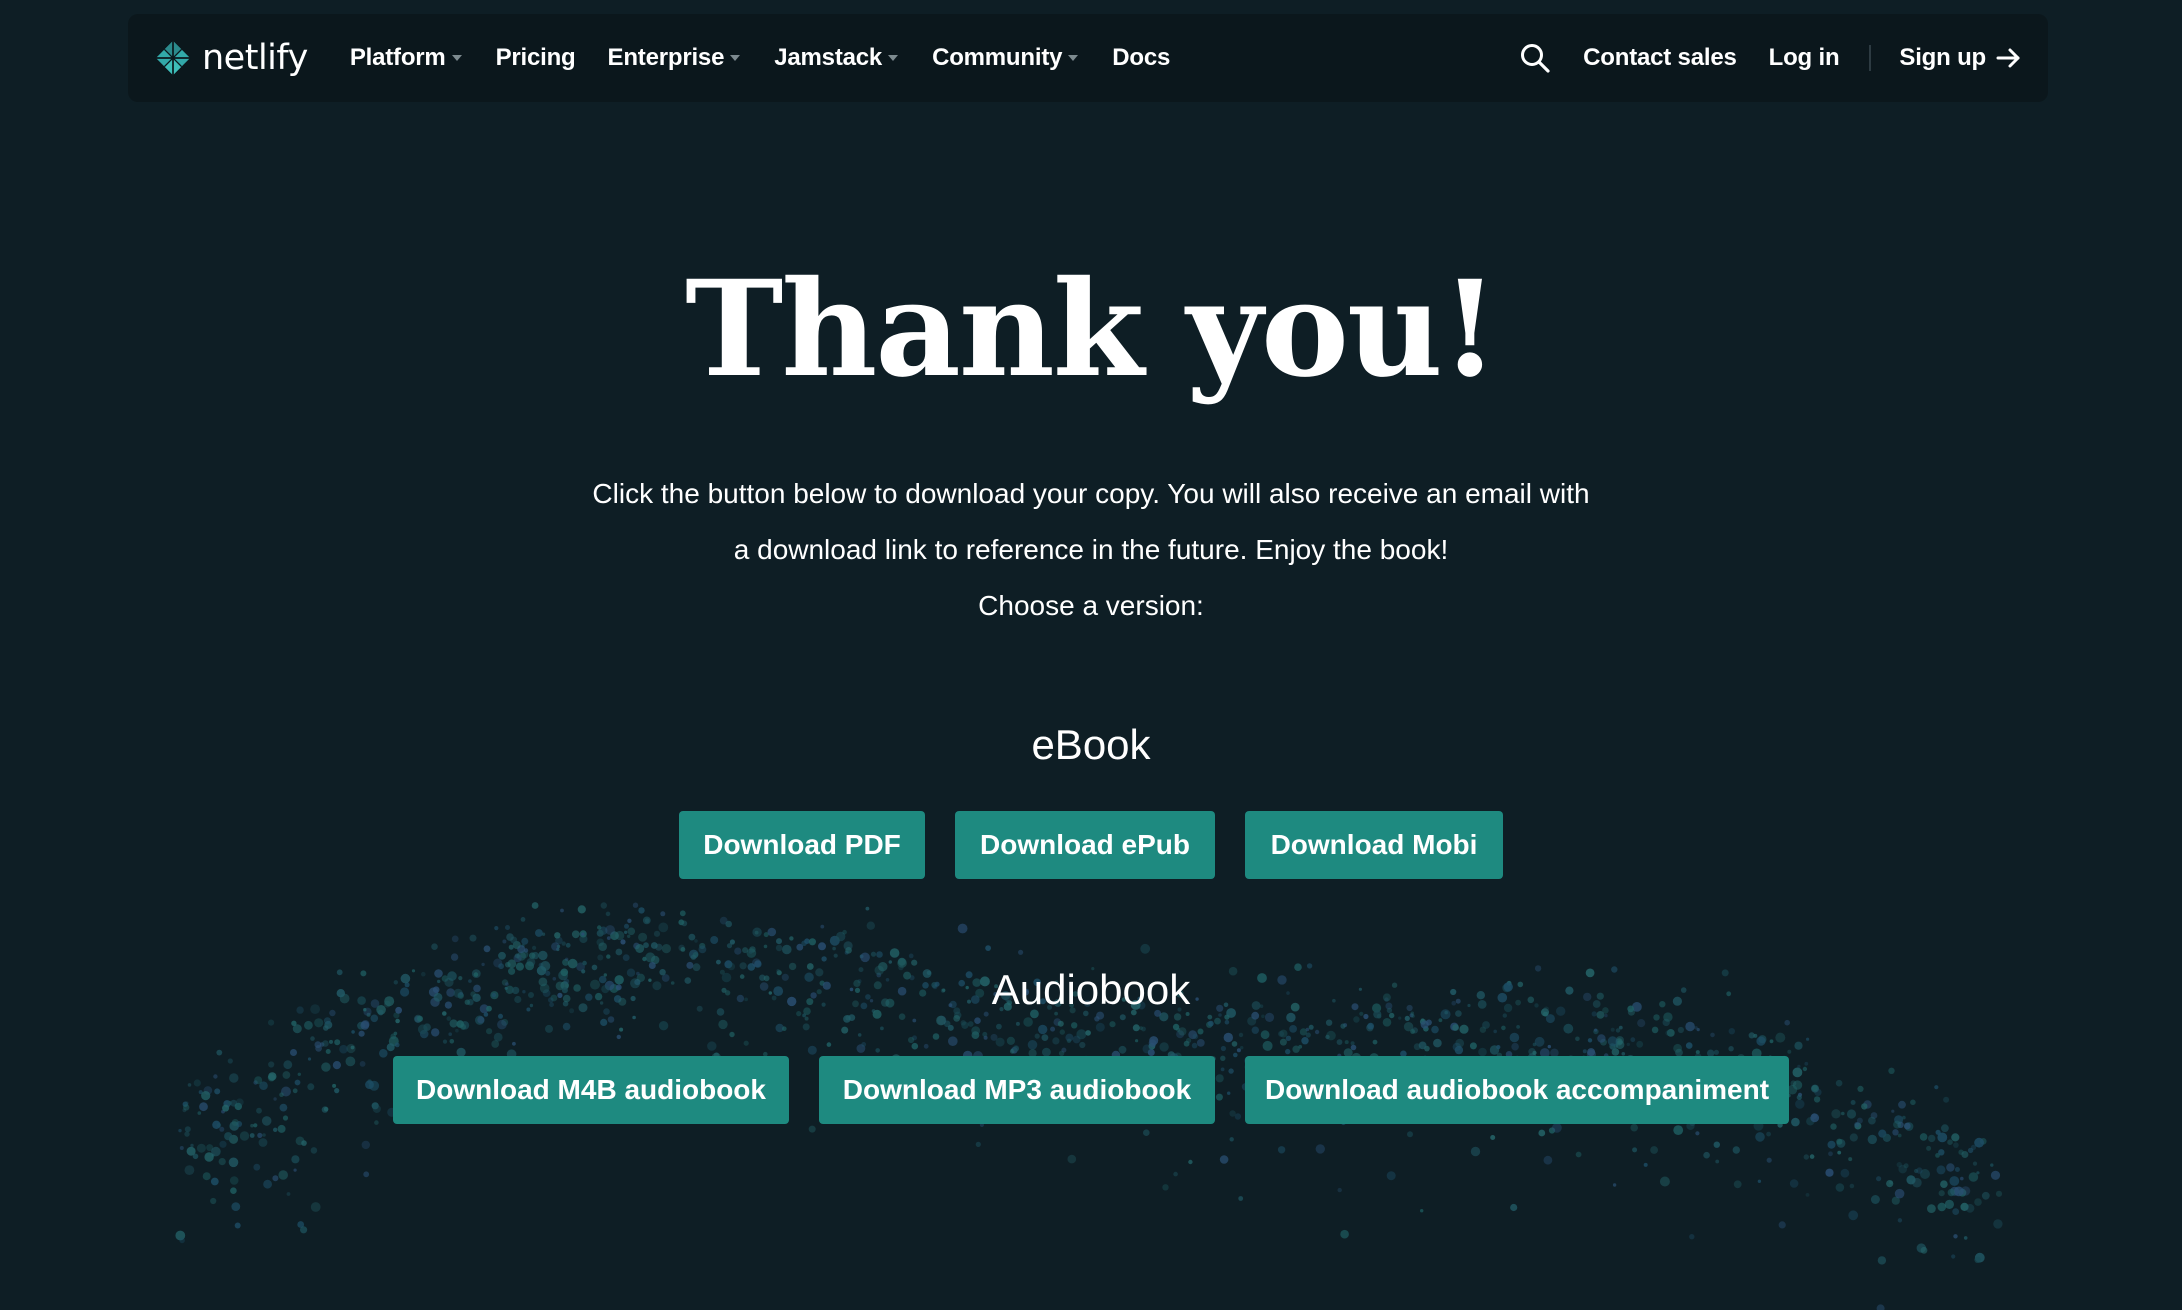 The image size is (2182, 1310). What do you see at coordinates (1091, 989) in the screenshot?
I see `audiobook-section-title: Audiobook` at bounding box center [1091, 989].